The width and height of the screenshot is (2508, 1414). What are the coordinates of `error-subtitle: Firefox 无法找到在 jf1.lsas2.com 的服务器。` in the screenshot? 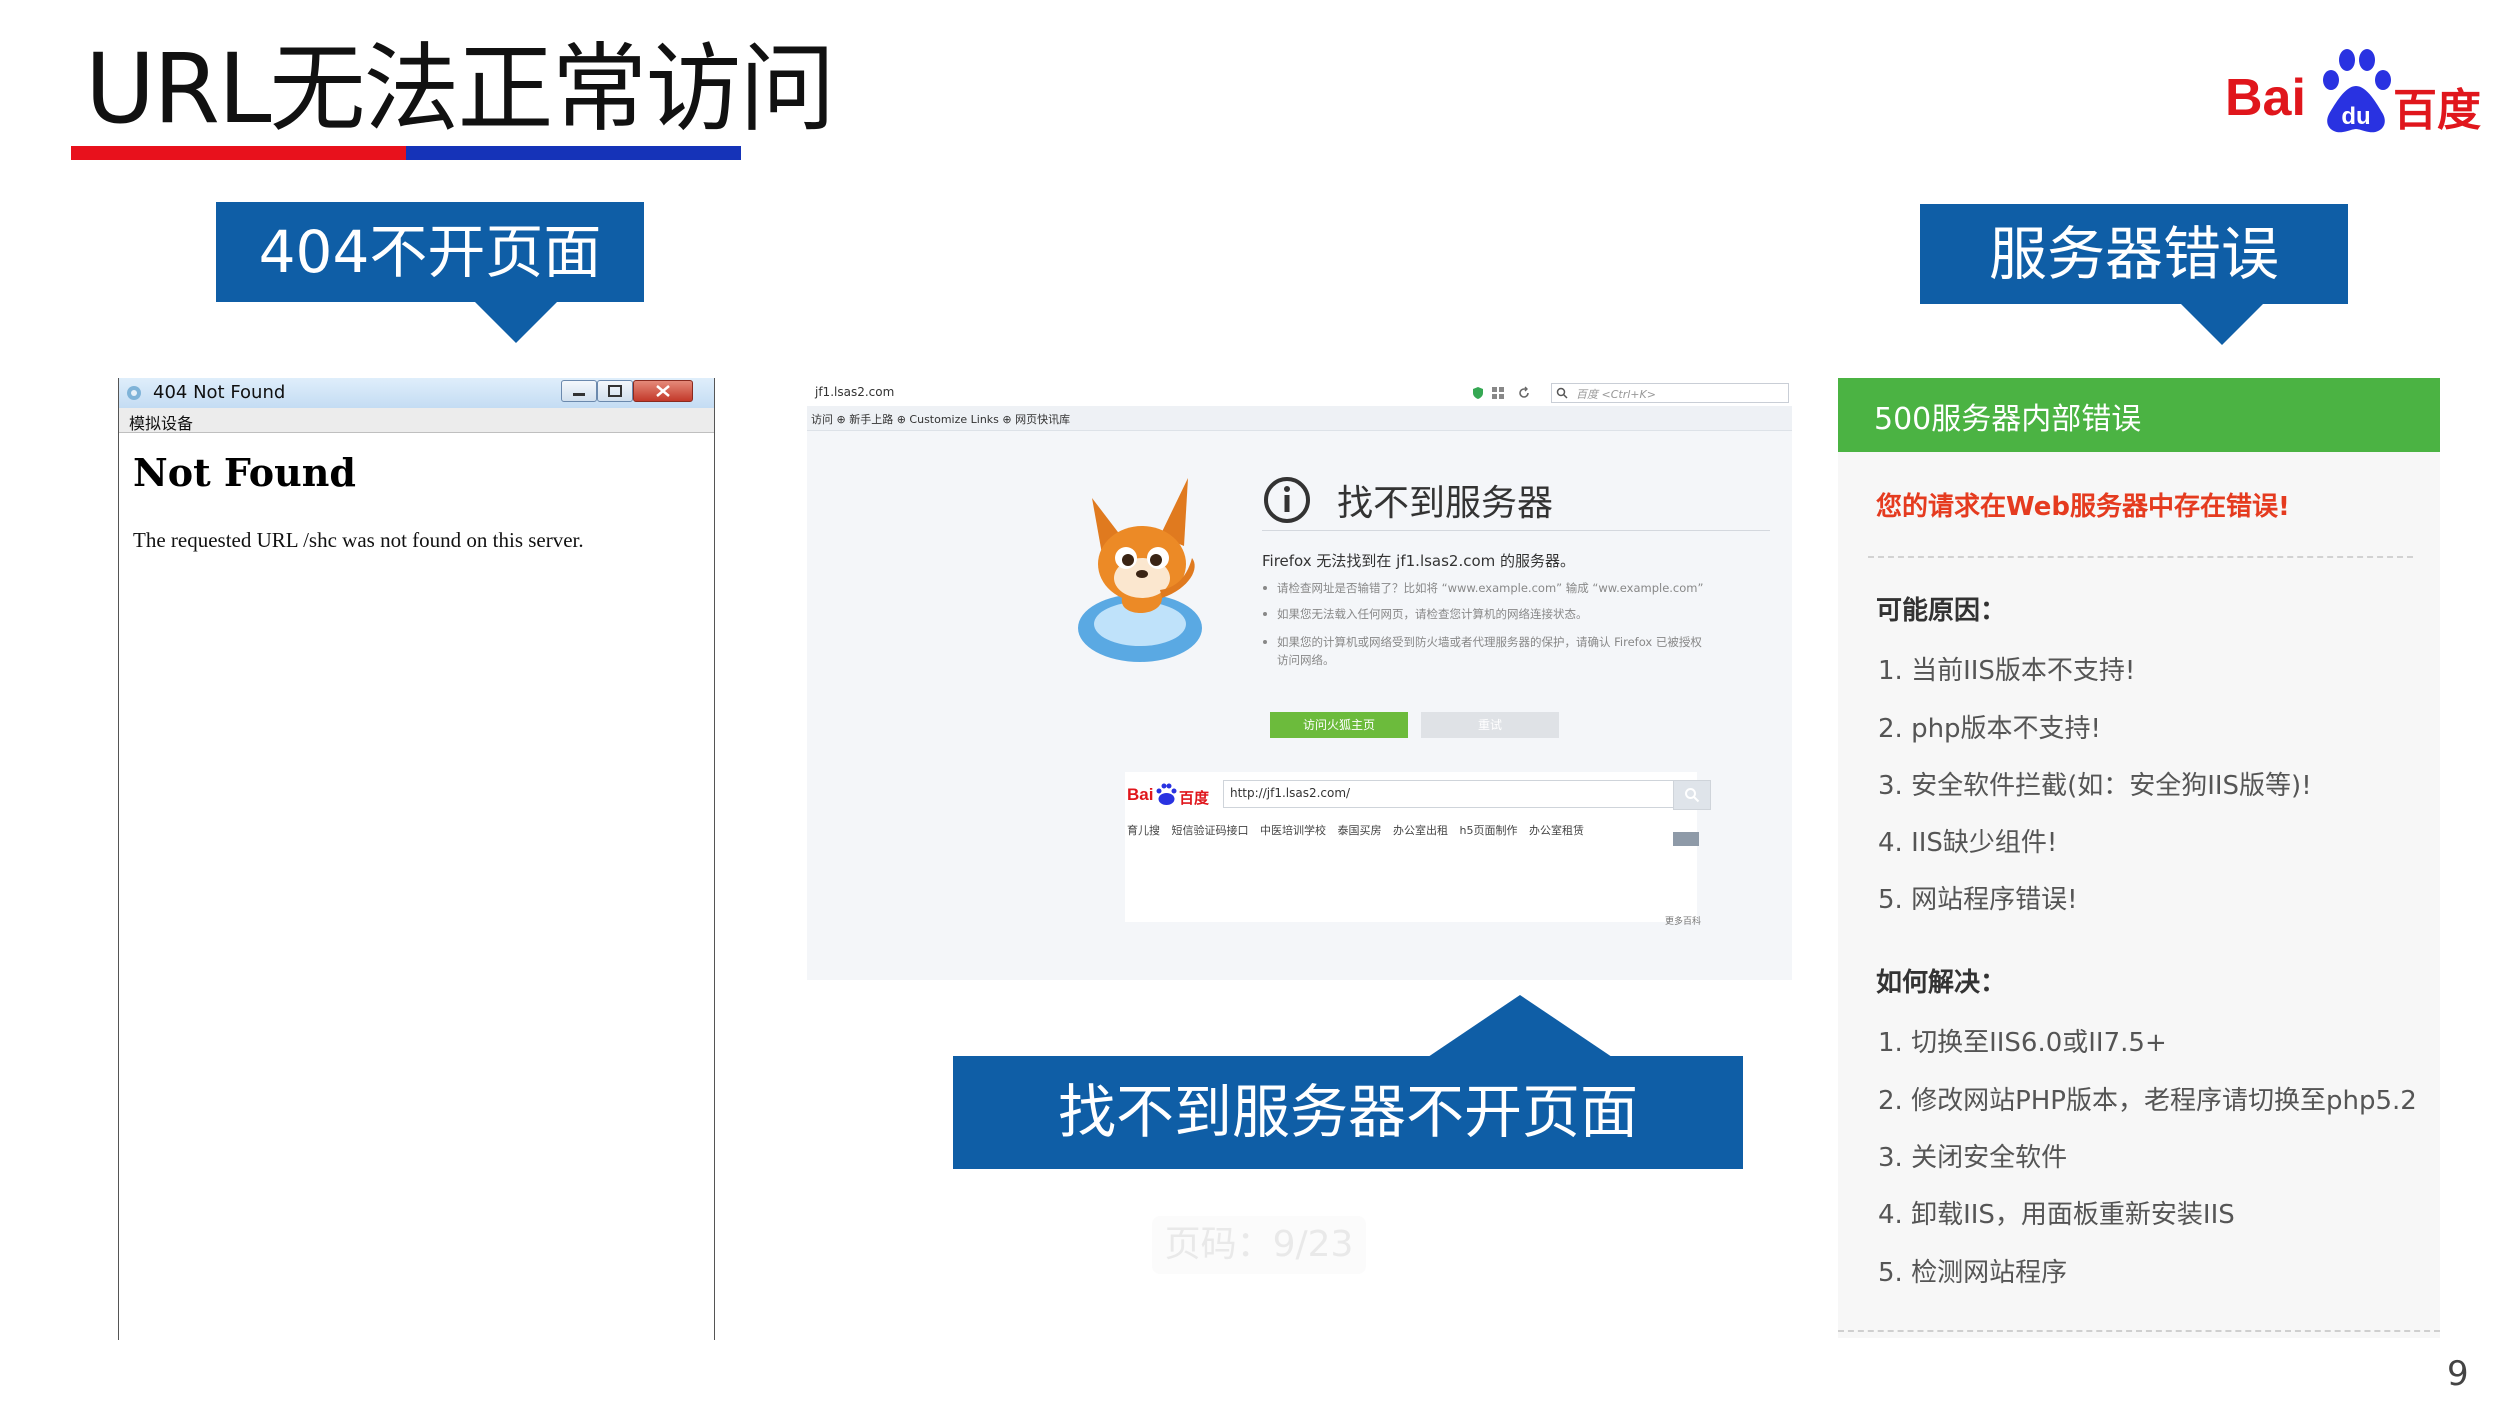 It's located at (1419, 561).